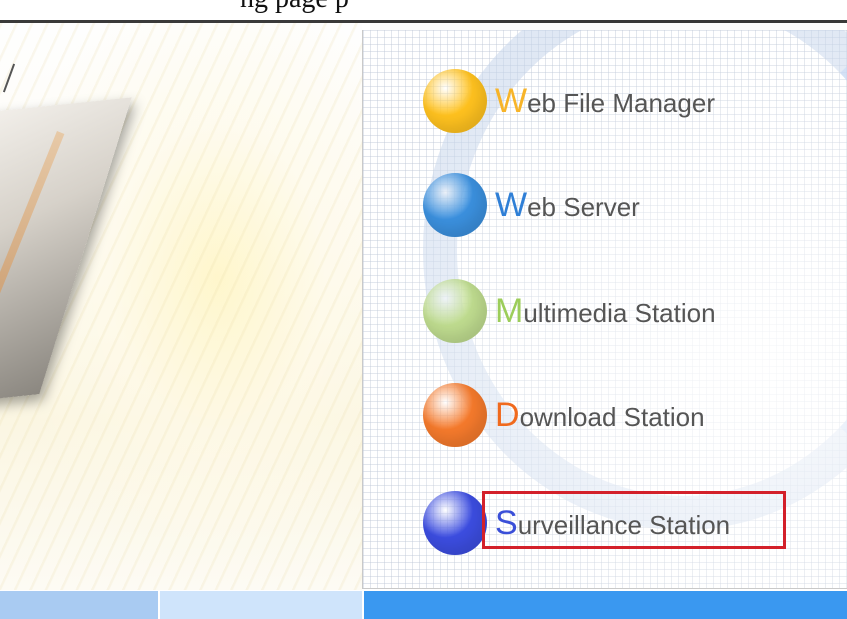 The image size is (847, 619). Describe the element at coordinates (455, 205) in the screenshot. I see `blue-orb-icon` at that location.